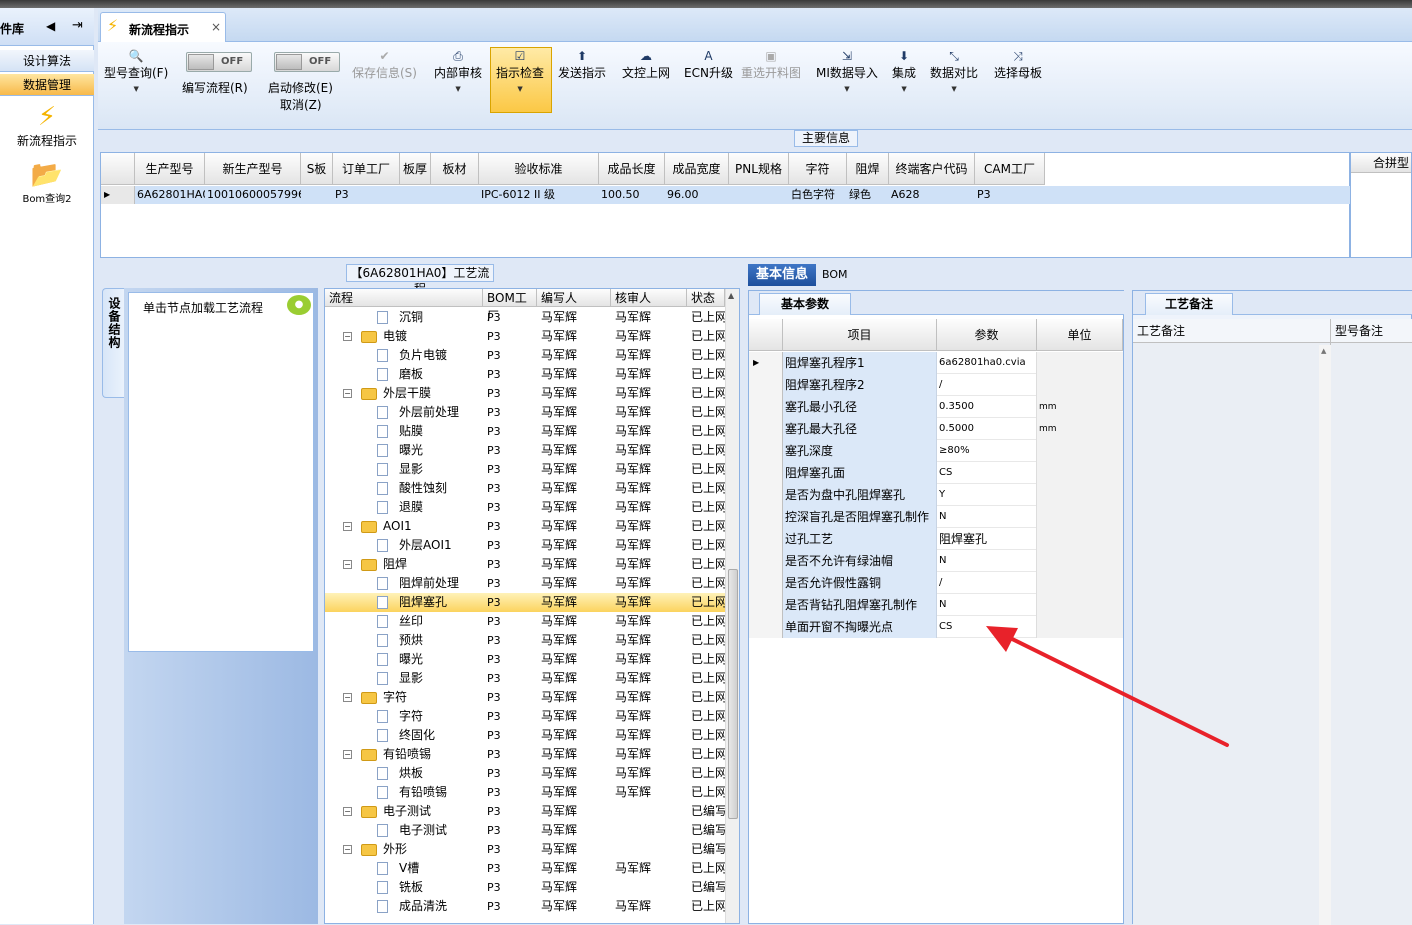 This screenshot has width=1412, height=925. What do you see at coordinates (170, 169) in the screenshot?
I see `column-header: 生产型号` at bounding box center [170, 169].